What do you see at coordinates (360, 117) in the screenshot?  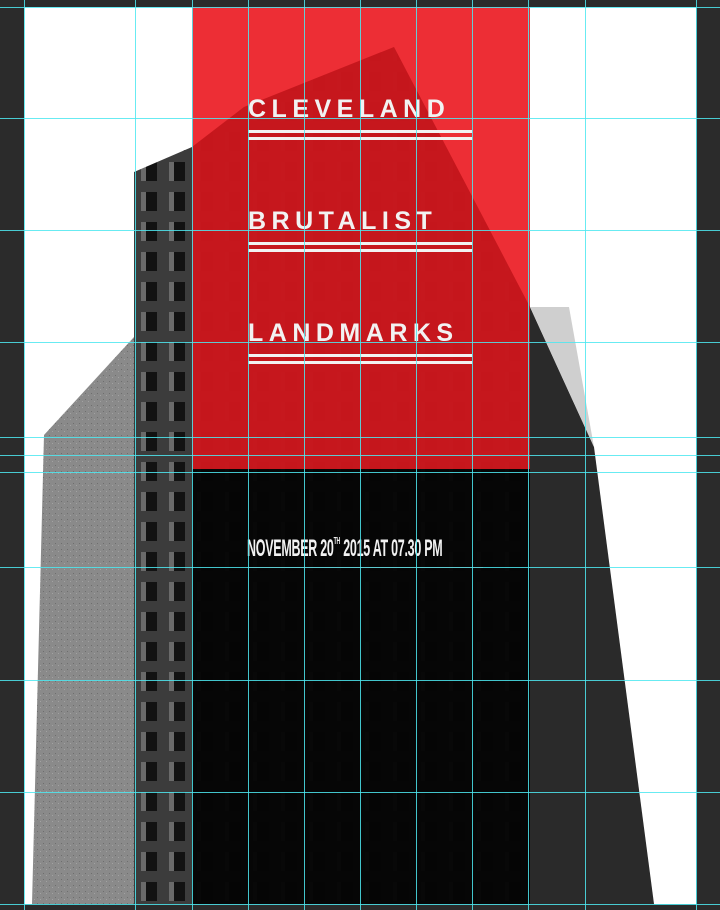 I see `title-line-1: CLEVELAND` at bounding box center [360, 117].